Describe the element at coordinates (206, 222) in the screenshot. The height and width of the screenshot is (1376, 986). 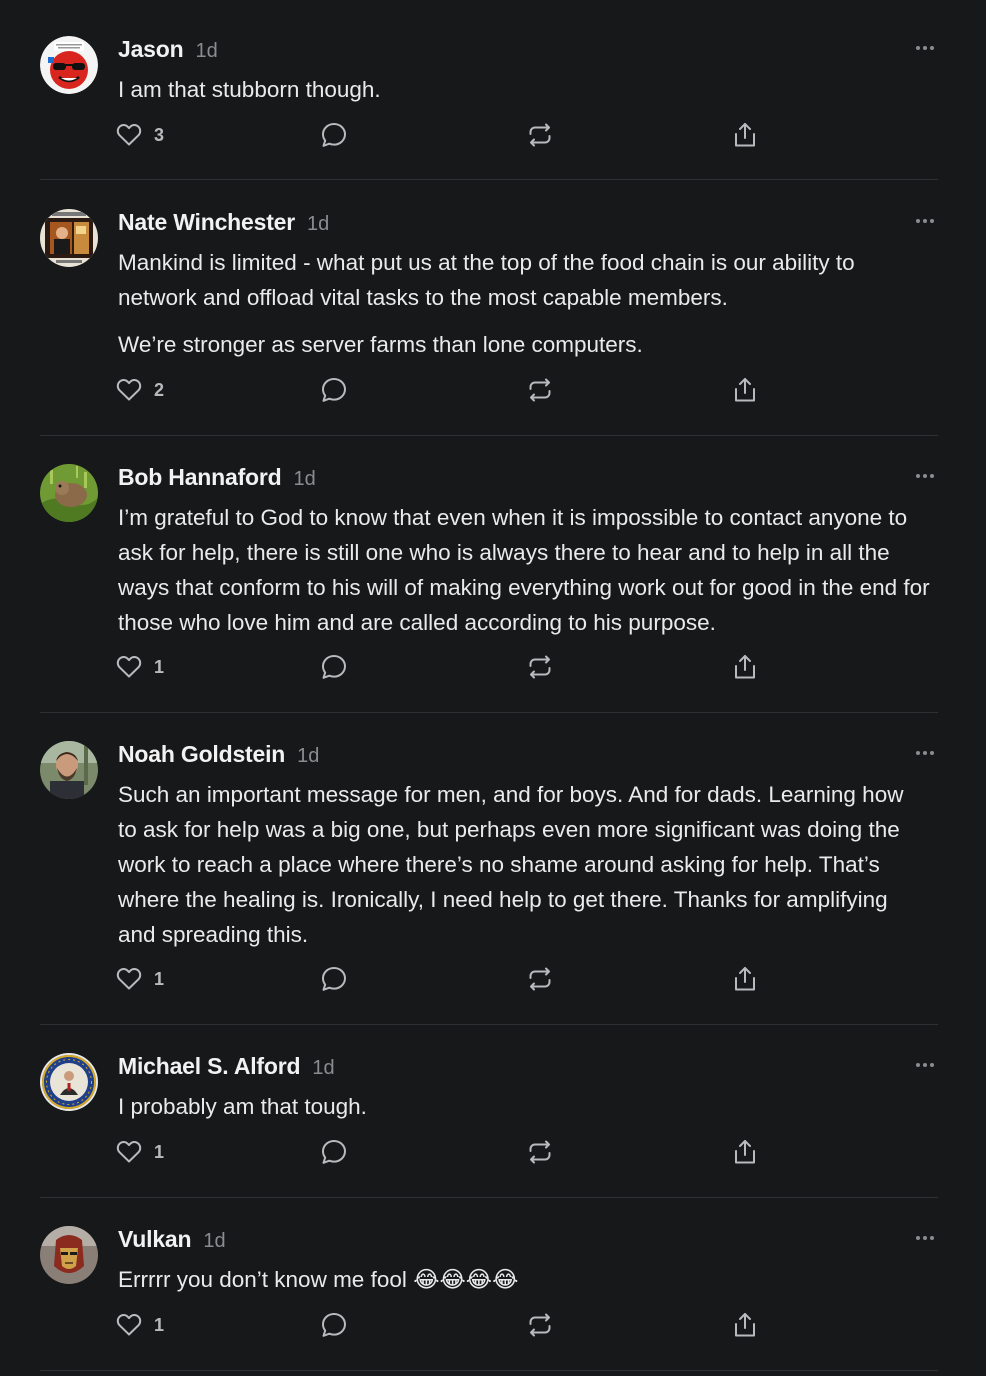
I see `author-name: Nate Winchester` at that location.